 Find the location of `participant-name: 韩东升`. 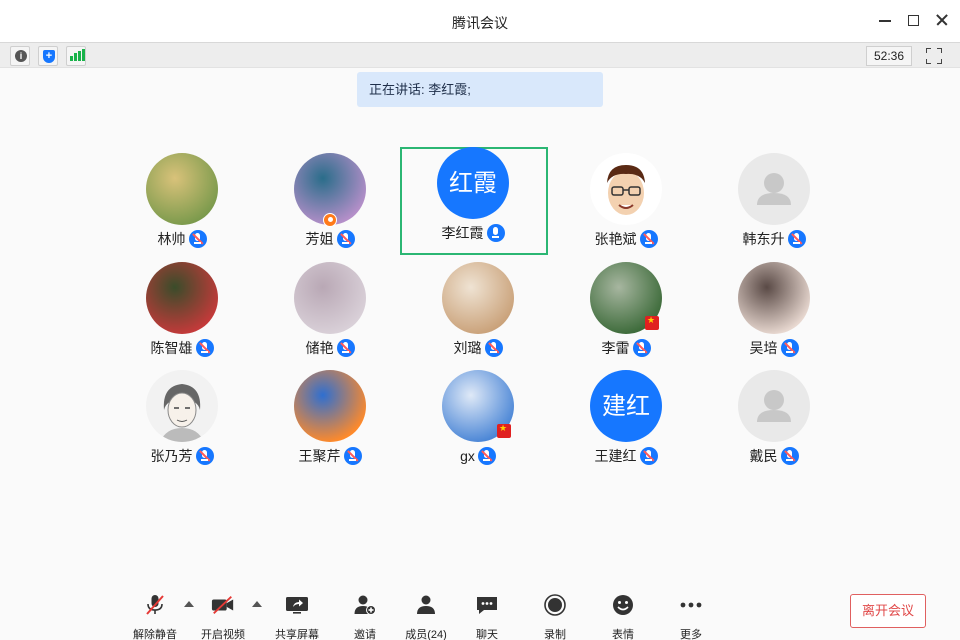

participant-name: 韩东升 is located at coordinates (763, 239).